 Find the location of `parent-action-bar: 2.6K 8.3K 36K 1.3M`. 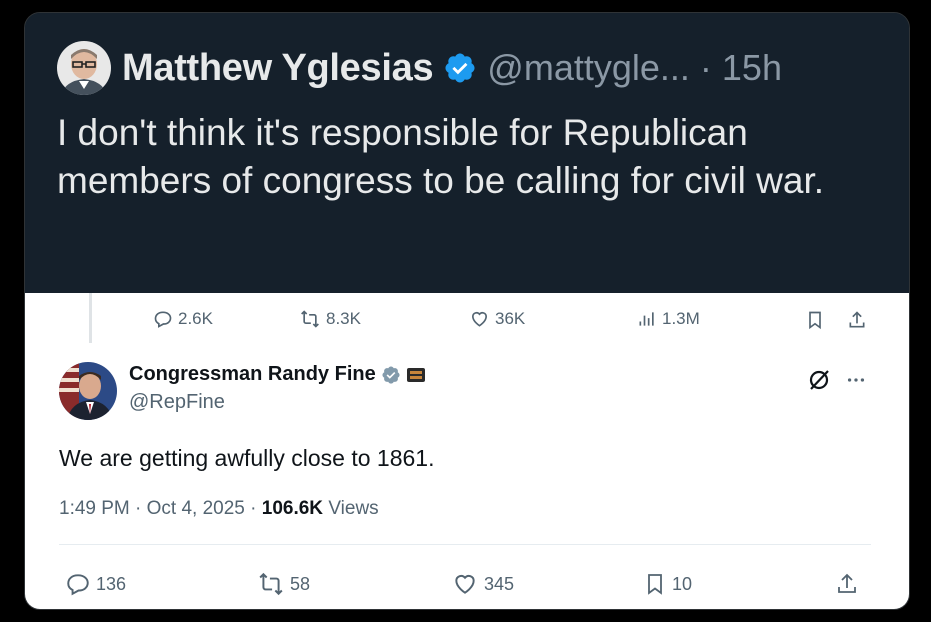

parent-action-bar: 2.6K 8.3K 36K 1.3M is located at coordinates (509, 319).